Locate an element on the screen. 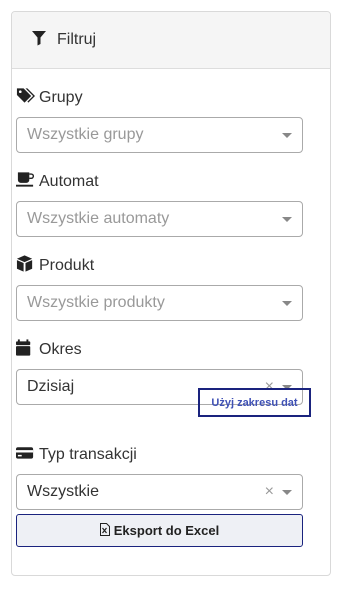  clear-icon: × is located at coordinates (269, 492).